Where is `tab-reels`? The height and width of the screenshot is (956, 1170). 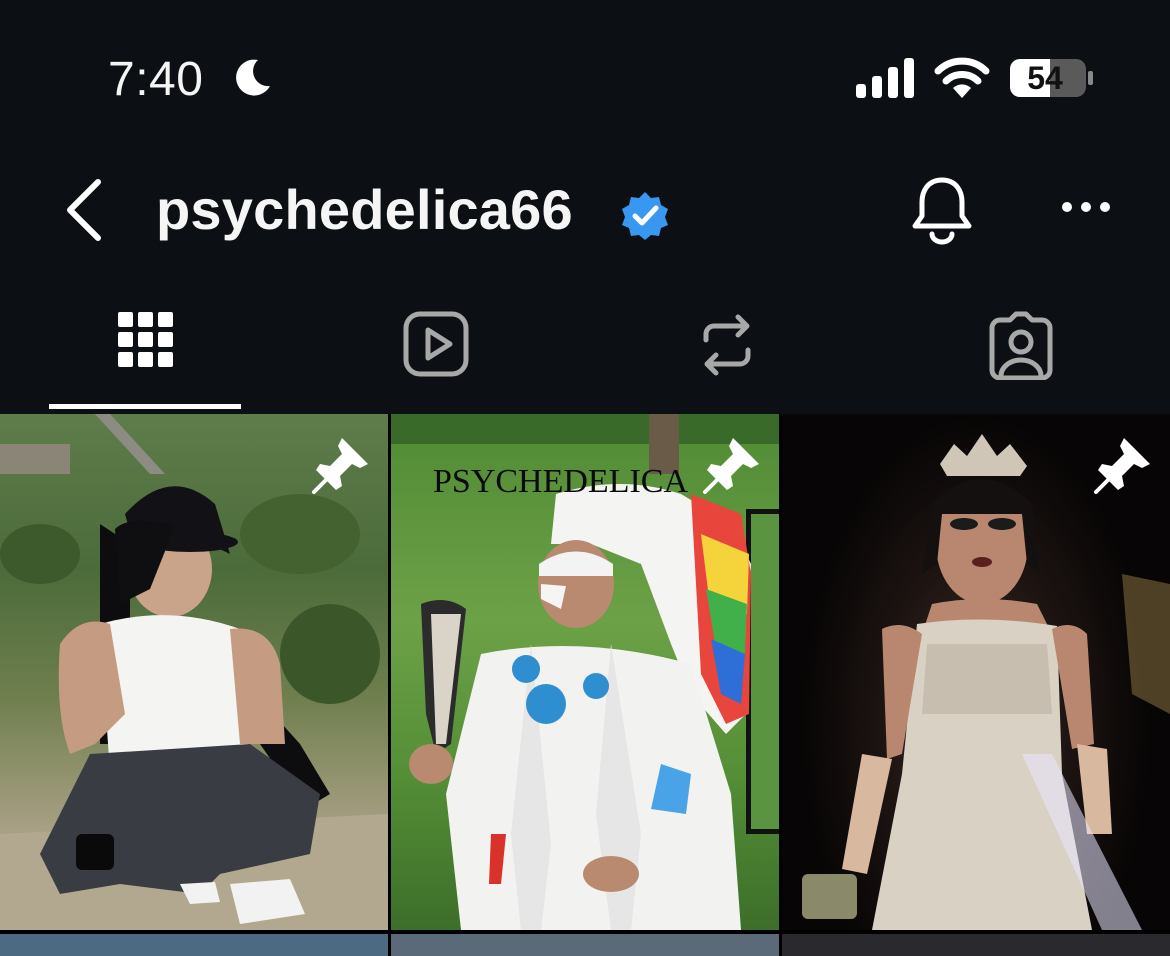 tab-reels is located at coordinates (438, 352).